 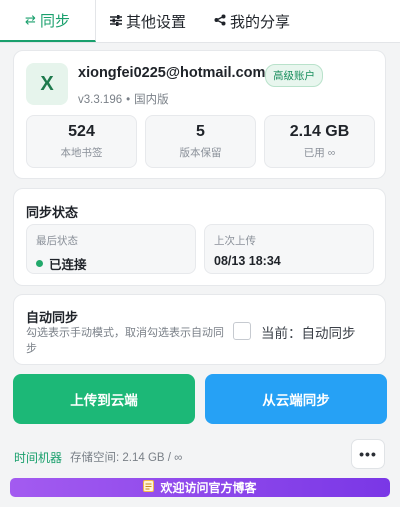 I want to click on last-upload-value: 08/13 18:34, so click(x=247, y=261).